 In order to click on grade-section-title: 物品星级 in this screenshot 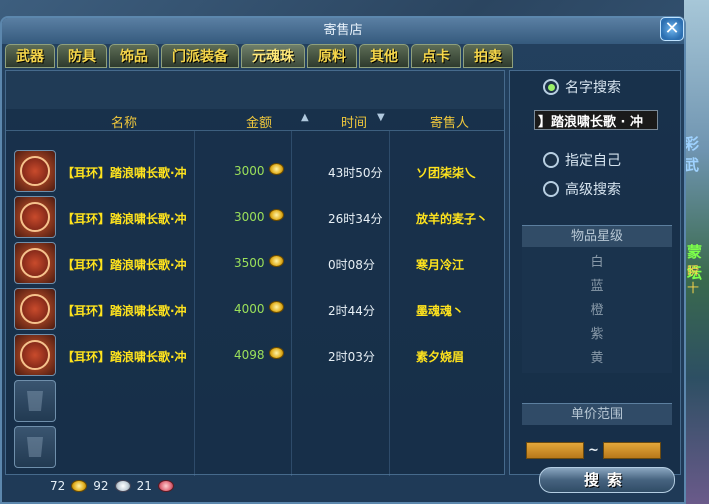, I will do `click(597, 236)`.